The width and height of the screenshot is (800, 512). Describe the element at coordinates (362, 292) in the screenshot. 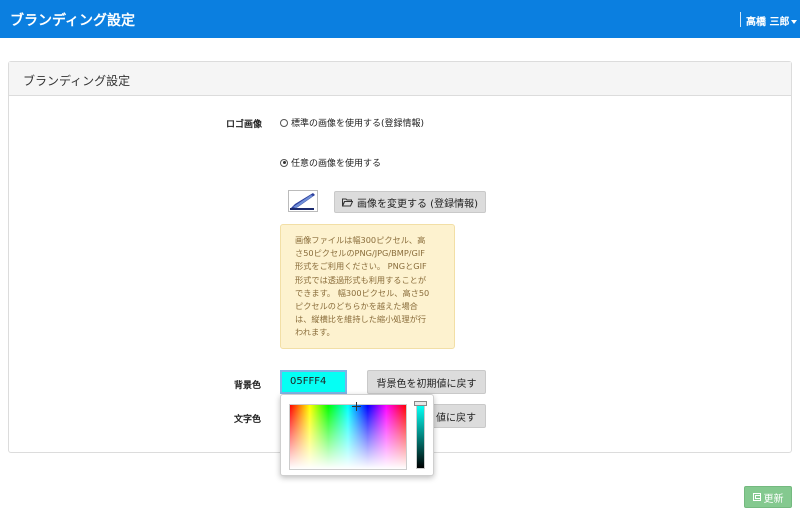

I see `note-line: できます。 幅300ピクセル、高さ50` at that location.